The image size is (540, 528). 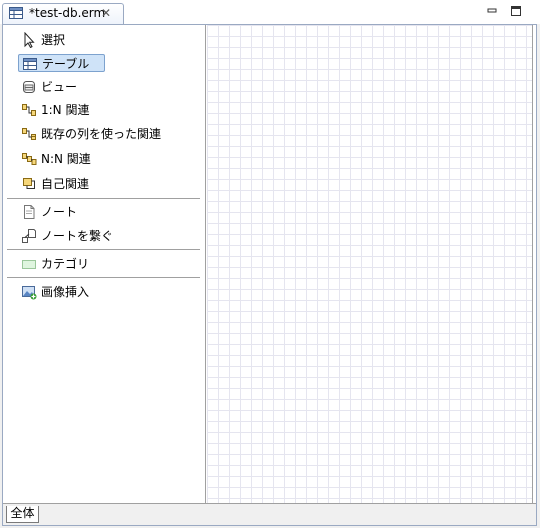 I want to click on palette-item-self-relation: 自己関連, so click(x=58, y=184).